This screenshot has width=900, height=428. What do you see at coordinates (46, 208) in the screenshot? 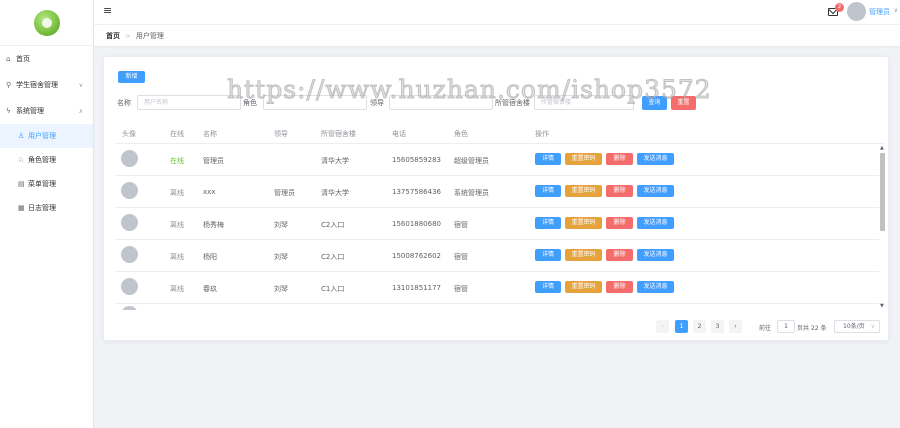
I see `sidebar-item-log-management: ▦ 日志管理` at bounding box center [46, 208].